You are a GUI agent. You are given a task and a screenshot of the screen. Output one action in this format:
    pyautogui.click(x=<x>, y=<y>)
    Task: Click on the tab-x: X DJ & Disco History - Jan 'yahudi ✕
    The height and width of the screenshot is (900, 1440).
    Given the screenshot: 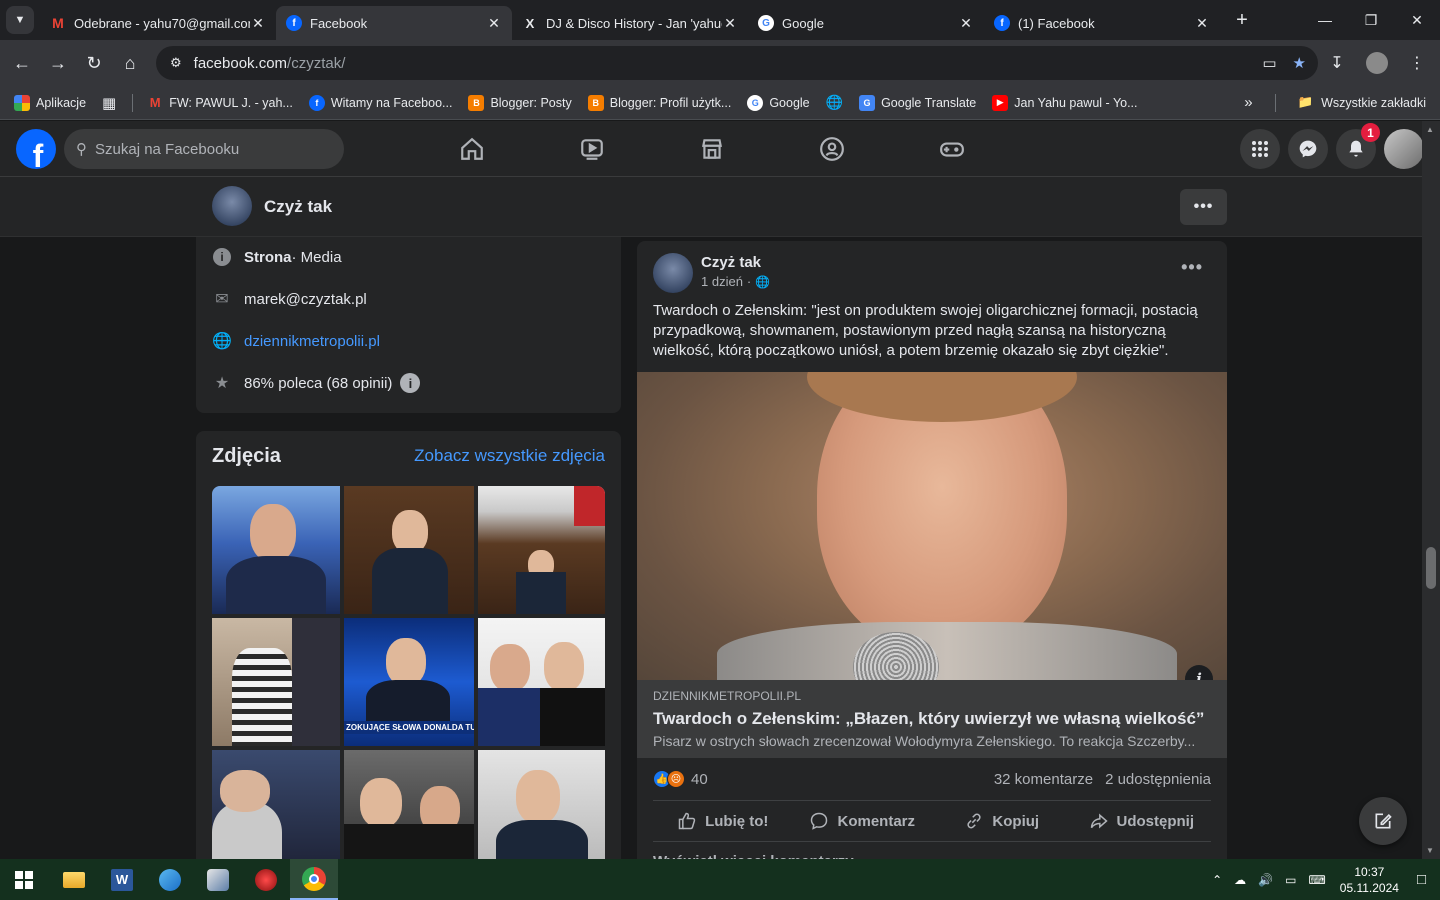 What is the action you would take?
    pyautogui.click(x=630, y=23)
    